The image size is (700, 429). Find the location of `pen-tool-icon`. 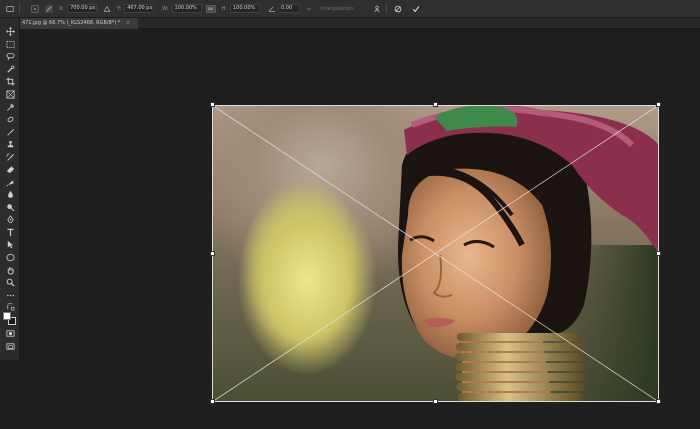

pen-tool-icon is located at coordinates (10, 219).